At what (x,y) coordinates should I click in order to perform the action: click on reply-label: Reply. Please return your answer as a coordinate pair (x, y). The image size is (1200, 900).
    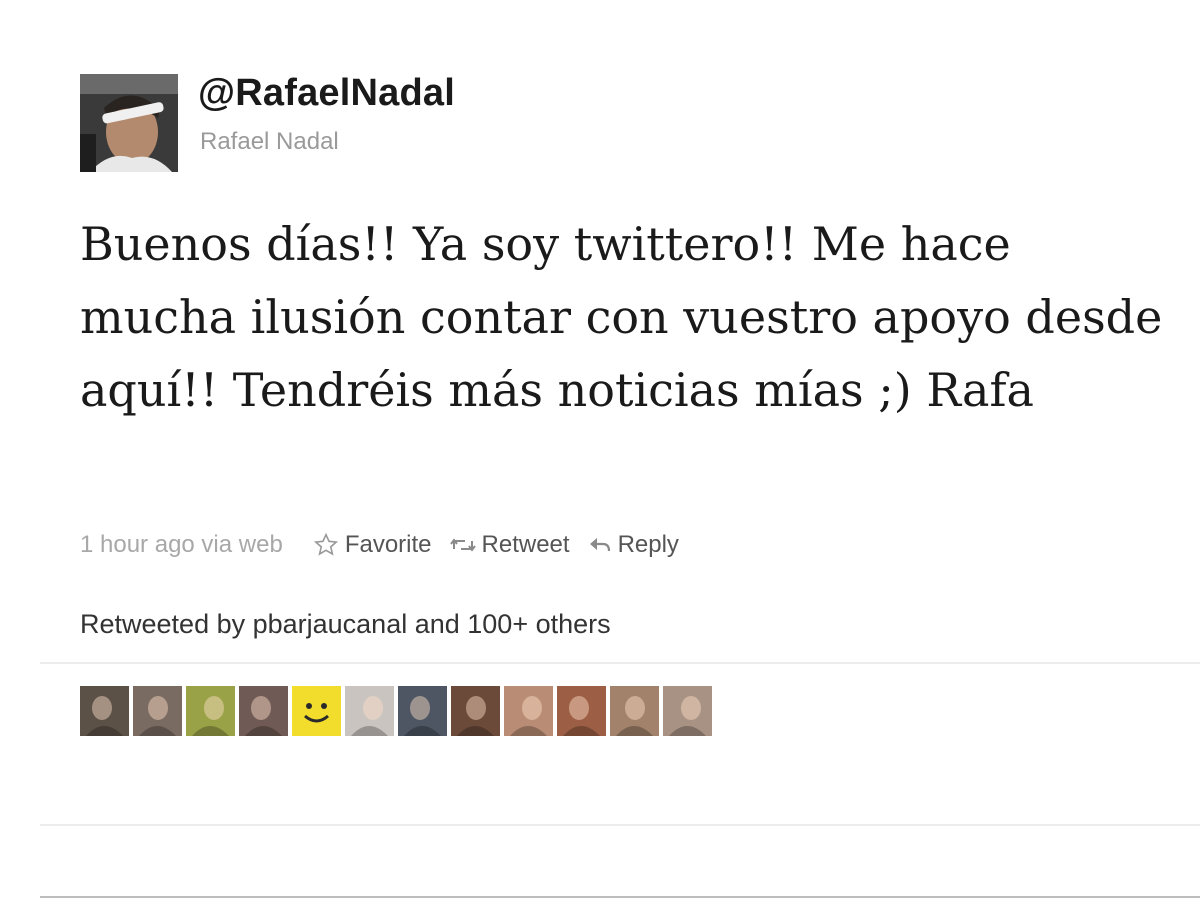
    Looking at the image, I should click on (648, 544).